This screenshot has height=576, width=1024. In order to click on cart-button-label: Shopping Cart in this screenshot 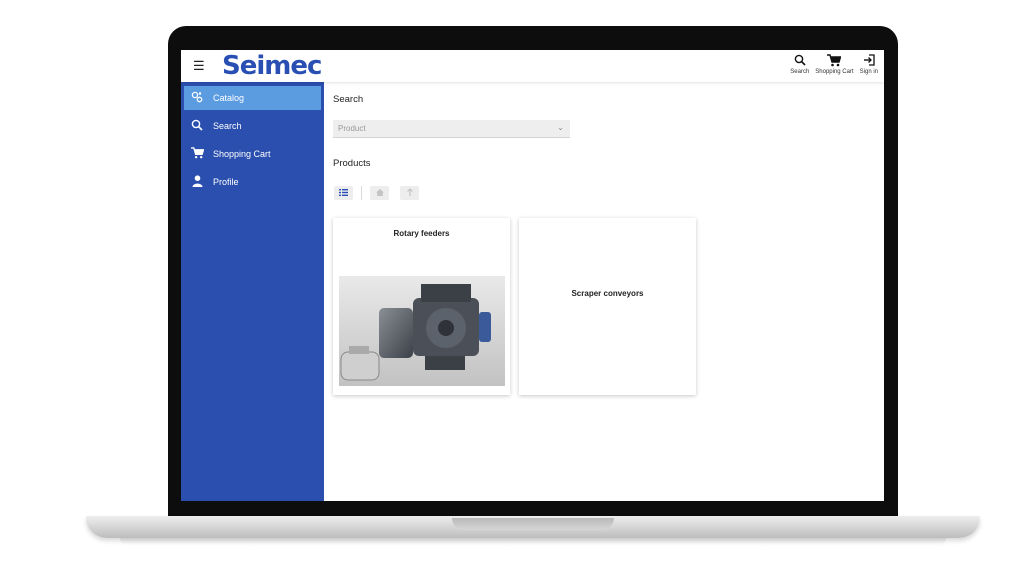, I will do `click(834, 72)`.